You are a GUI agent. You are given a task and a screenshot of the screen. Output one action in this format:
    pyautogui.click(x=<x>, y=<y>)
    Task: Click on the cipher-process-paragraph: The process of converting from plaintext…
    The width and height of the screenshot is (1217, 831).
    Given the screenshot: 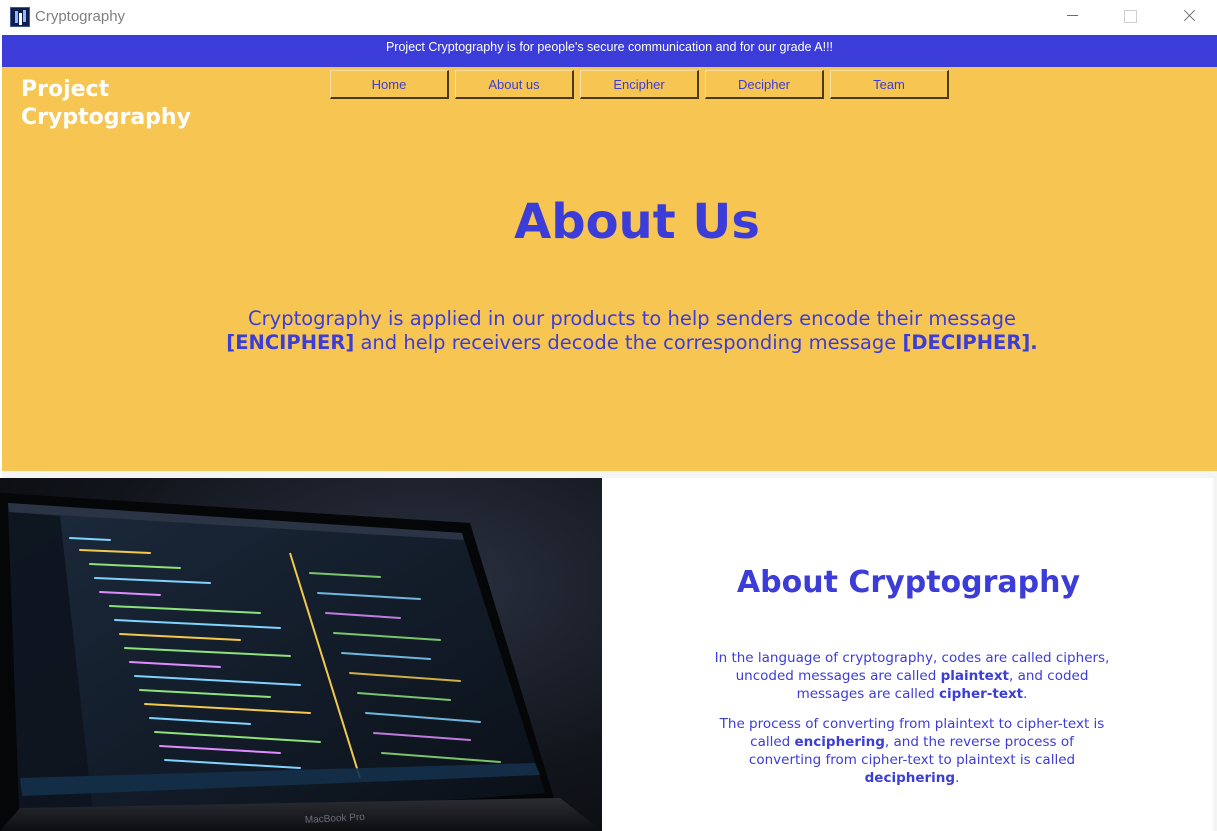 What is the action you would take?
    pyautogui.click(x=912, y=751)
    